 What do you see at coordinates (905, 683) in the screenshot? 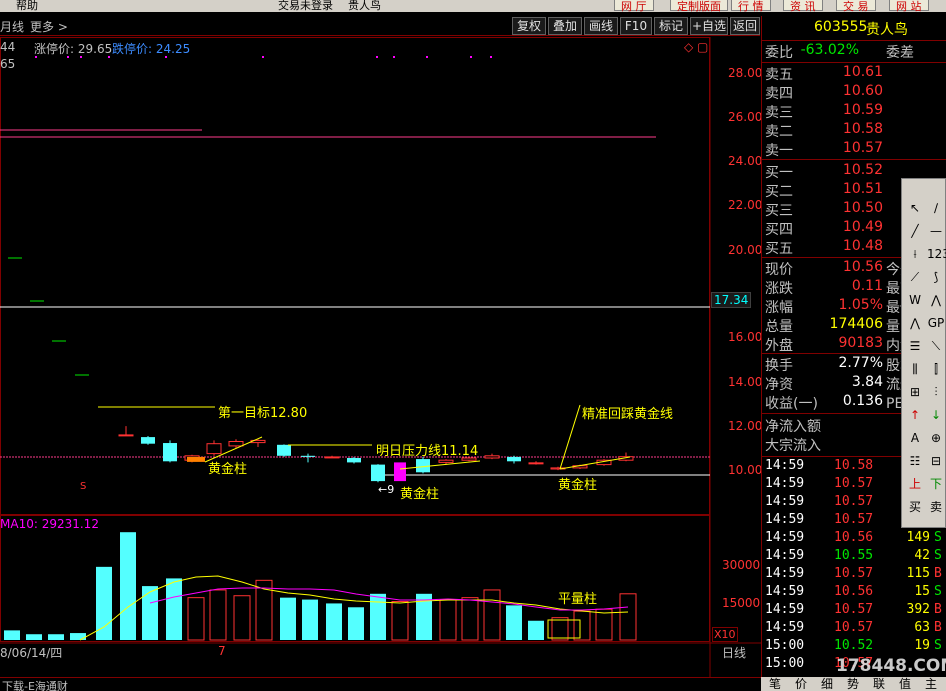
I see `quote-tab: 值` at bounding box center [905, 683].